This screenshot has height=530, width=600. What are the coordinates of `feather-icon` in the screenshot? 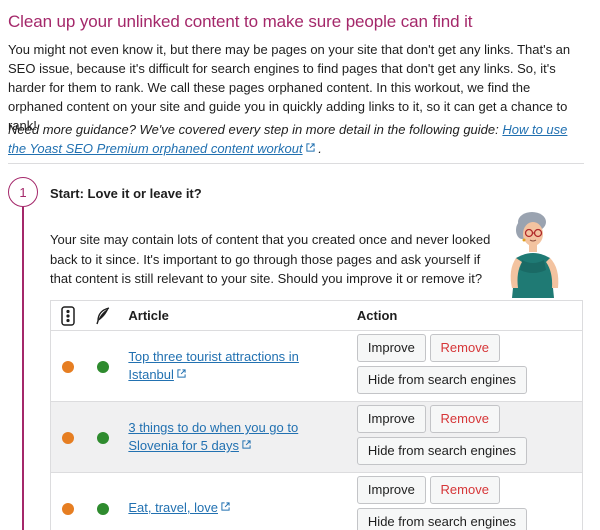 It's located at (103, 315).